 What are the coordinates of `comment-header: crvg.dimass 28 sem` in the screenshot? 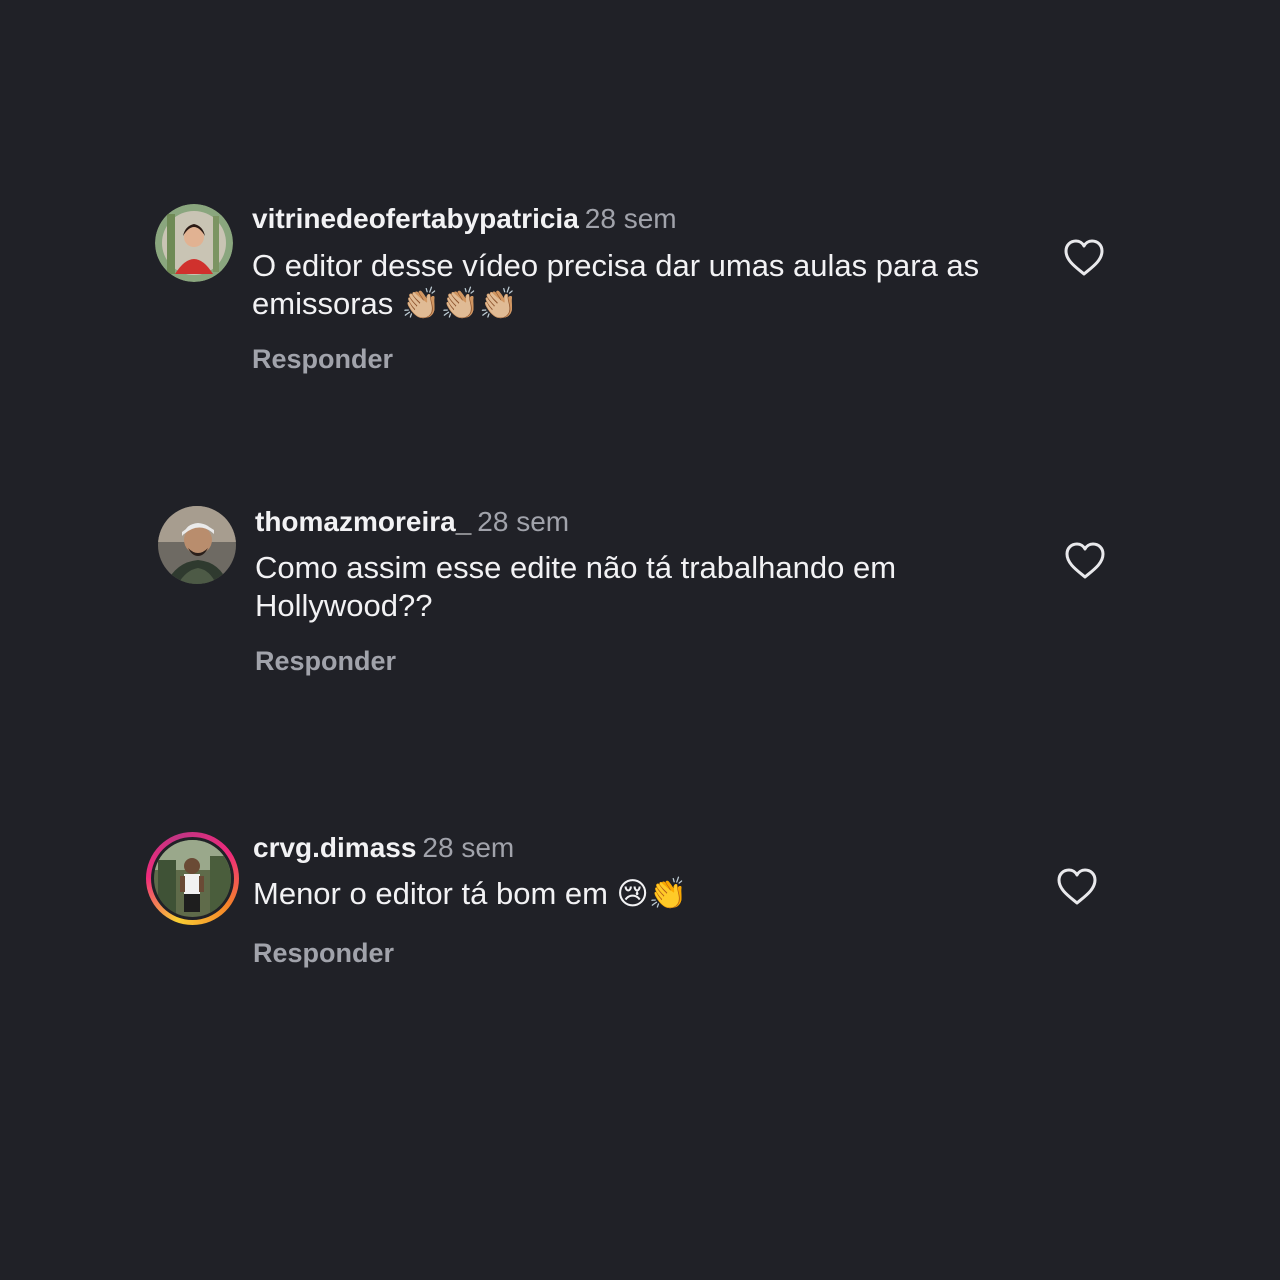 It's located at (383, 848).